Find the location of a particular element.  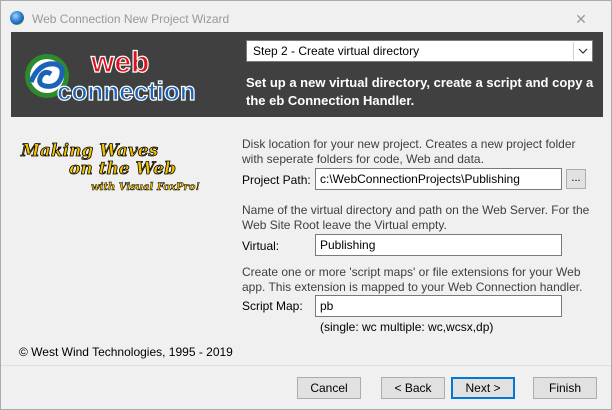

back-button: < Back is located at coordinates (413, 388).